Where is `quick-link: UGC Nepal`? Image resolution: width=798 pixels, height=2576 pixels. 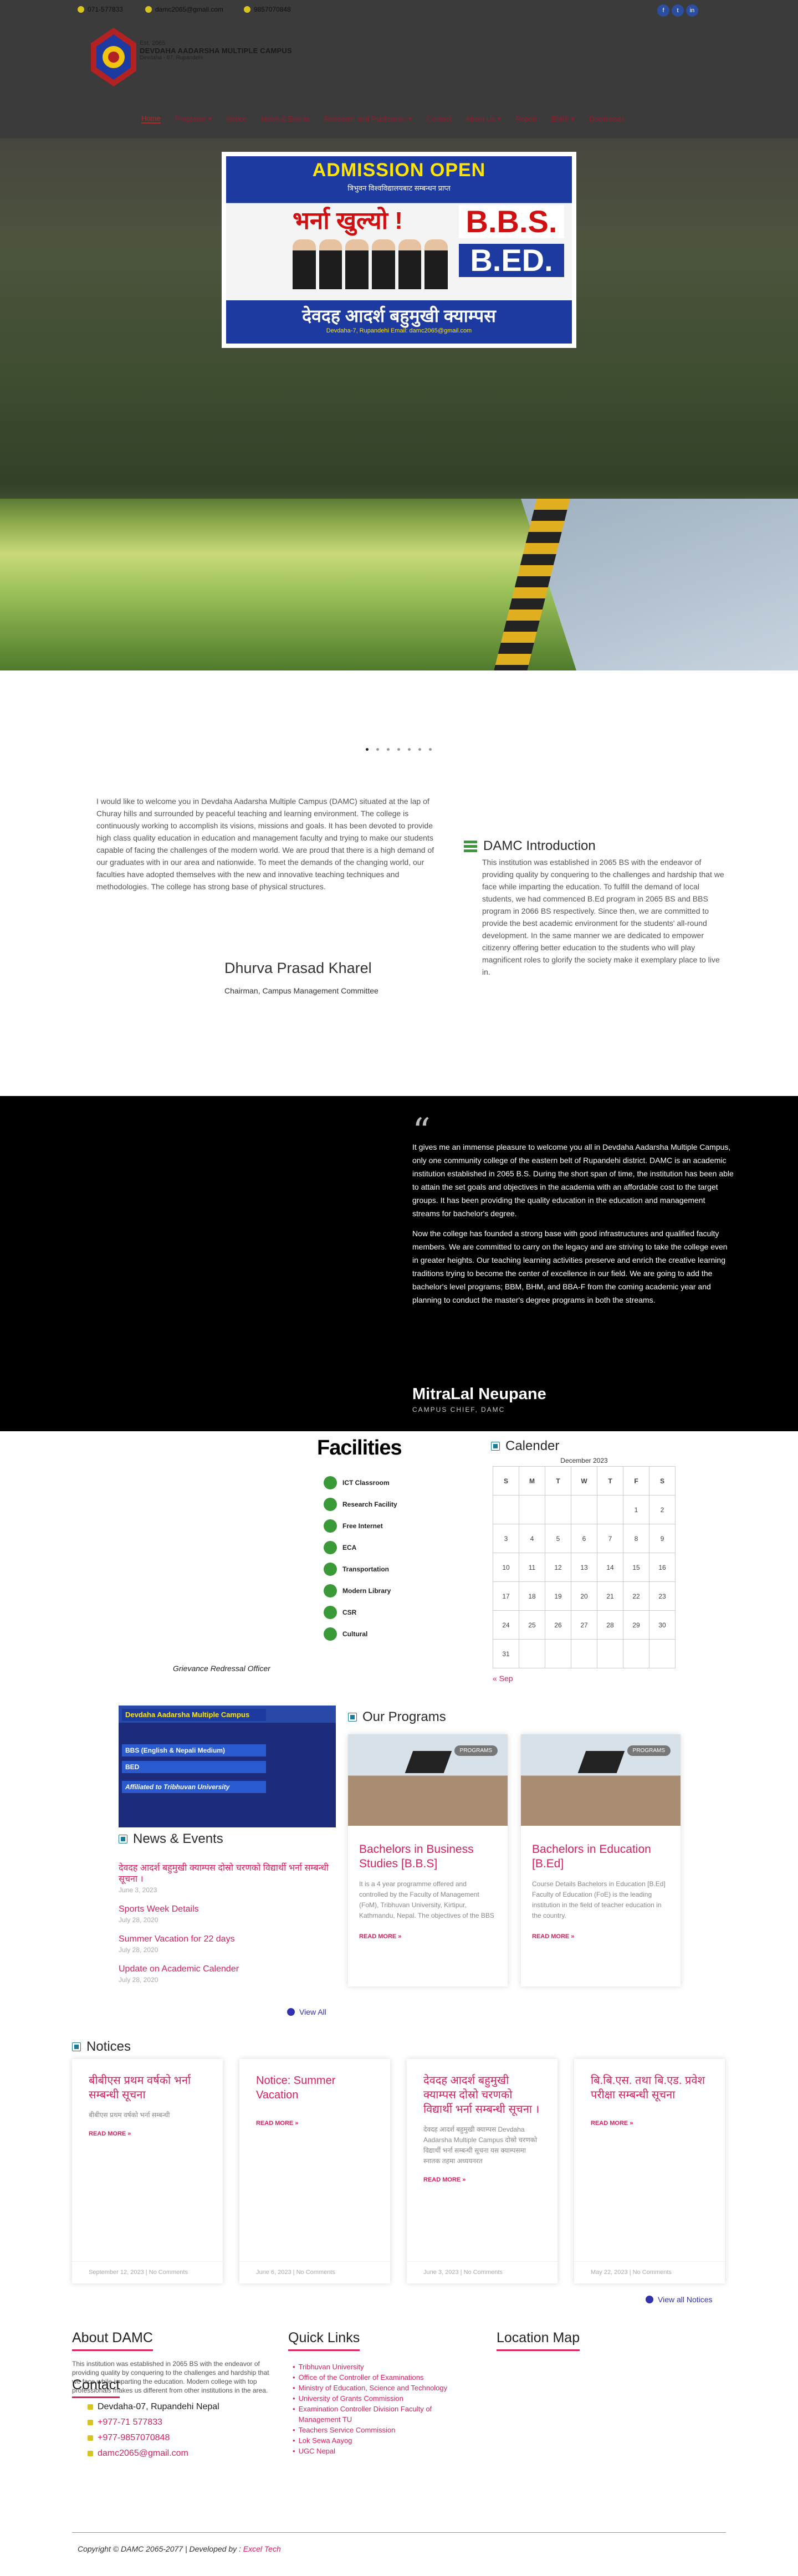
quick-link: UGC Nepal is located at coordinates (370, 2451).